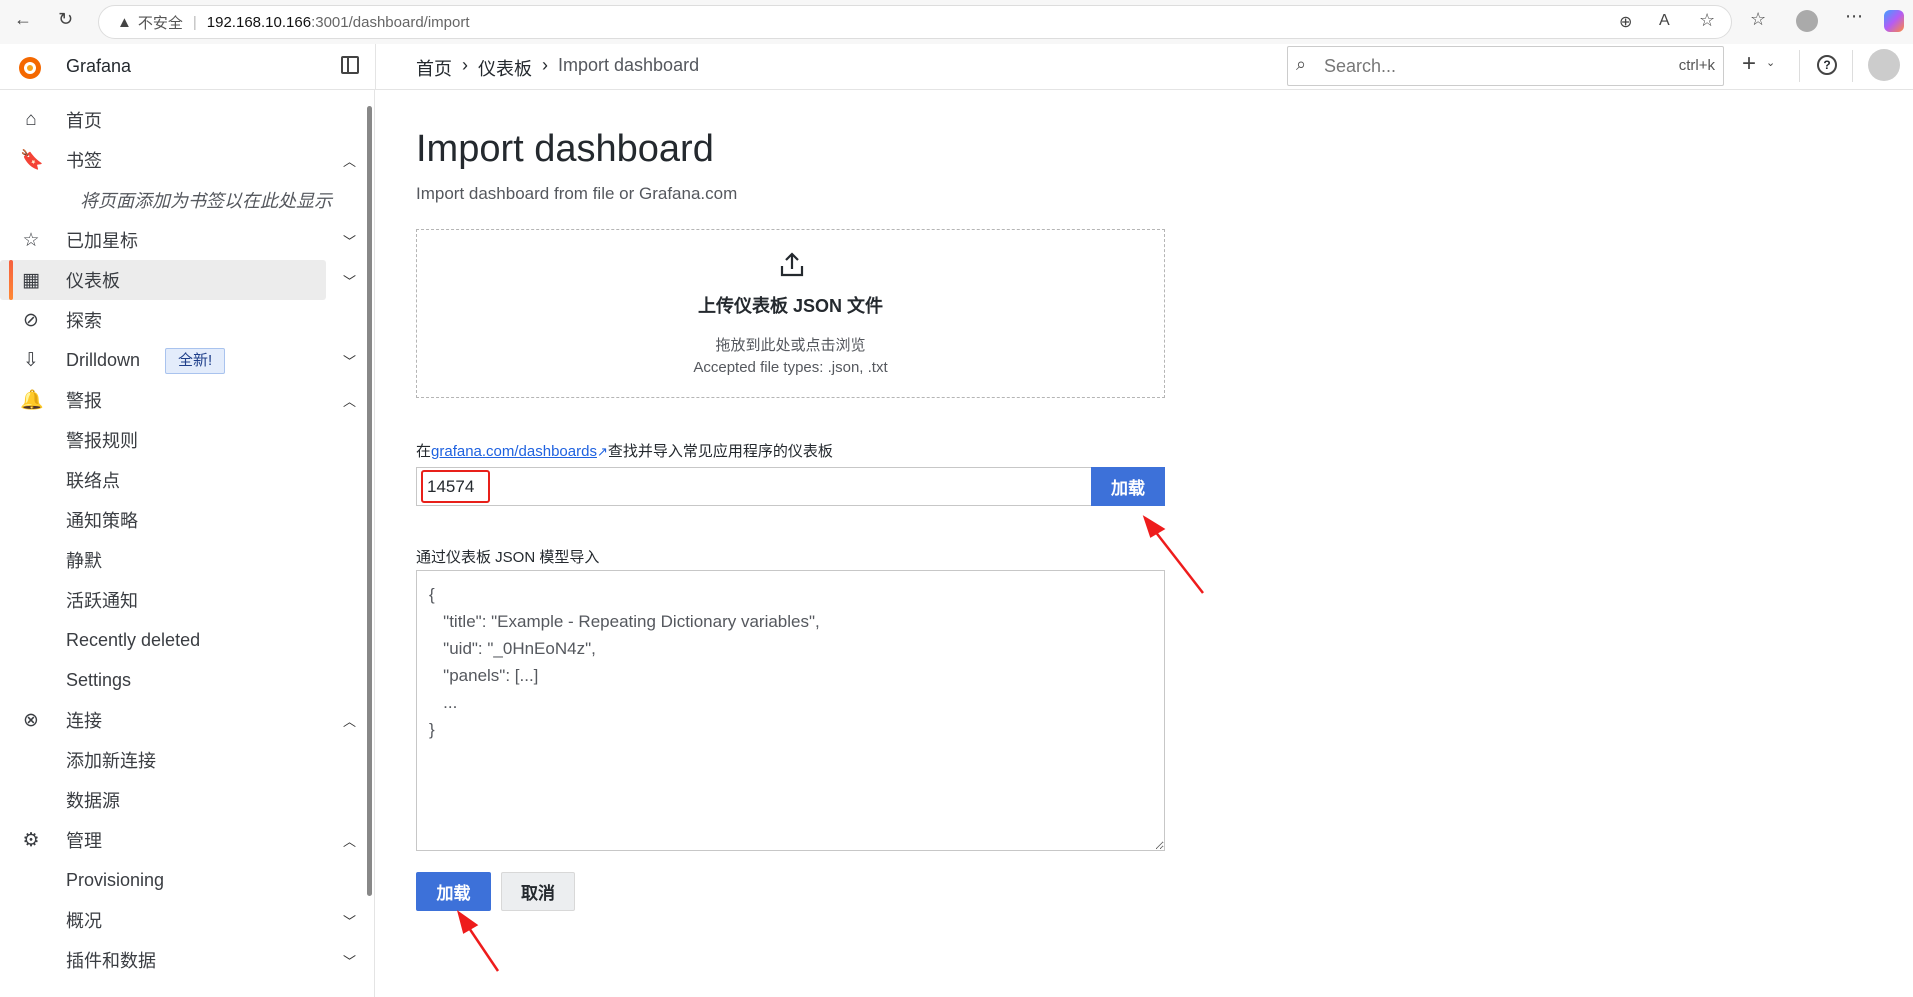 This screenshot has width=1913, height=997. What do you see at coordinates (23, 19) in the screenshot?
I see `back-icon: ←` at bounding box center [23, 19].